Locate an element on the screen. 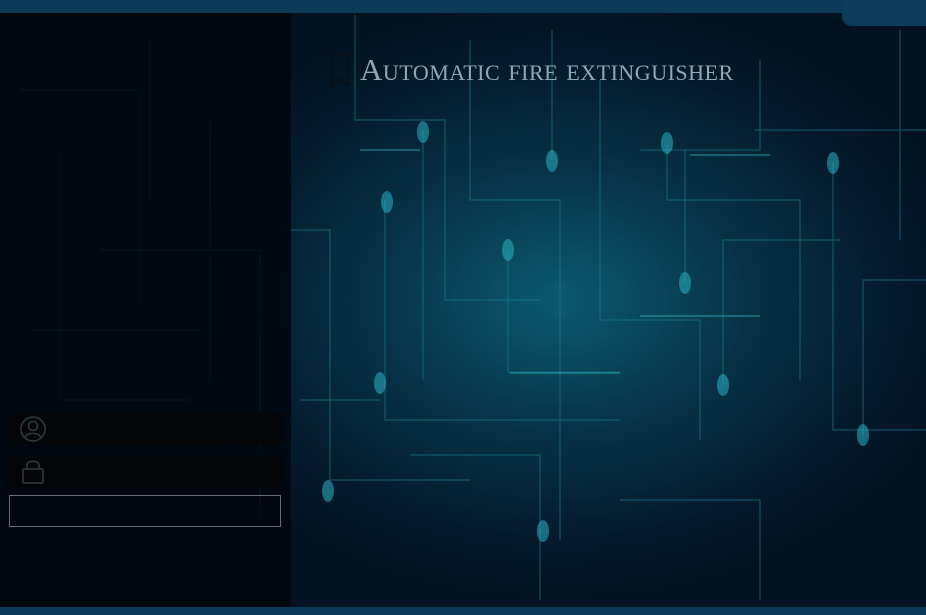 The width and height of the screenshot is (926, 615). bookmark-icon is located at coordinates (340, 70).